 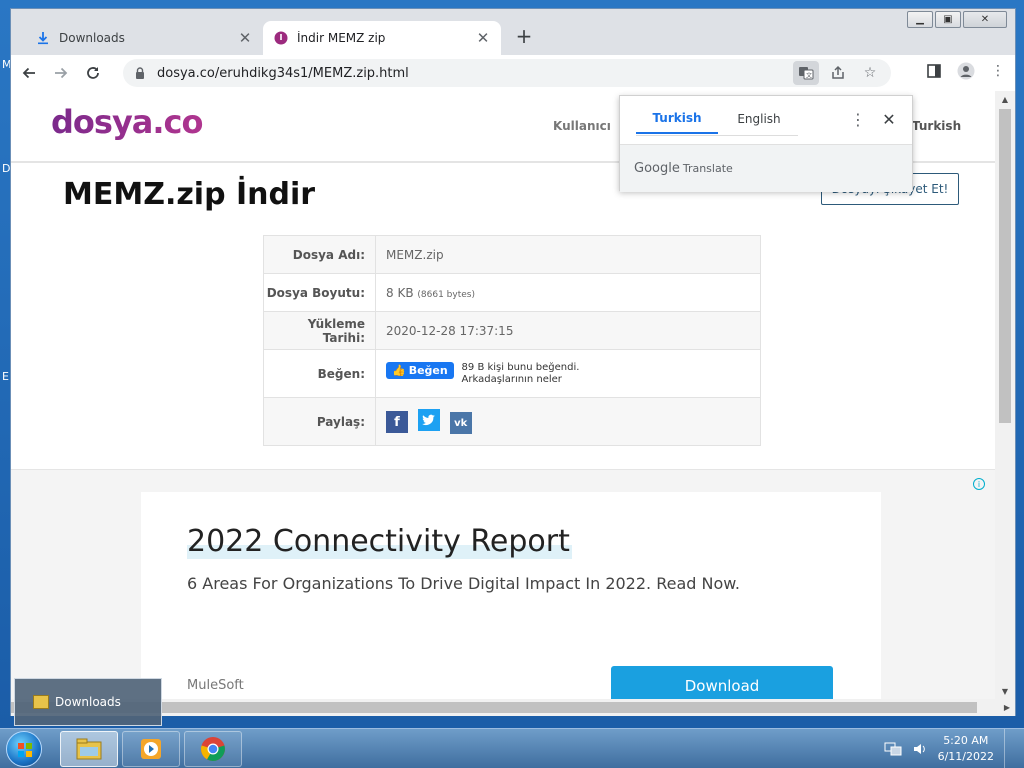 What do you see at coordinates (677, 119) in the screenshot?
I see `translate-tab-turkish: Turkish` at bounding box center [677, 119].